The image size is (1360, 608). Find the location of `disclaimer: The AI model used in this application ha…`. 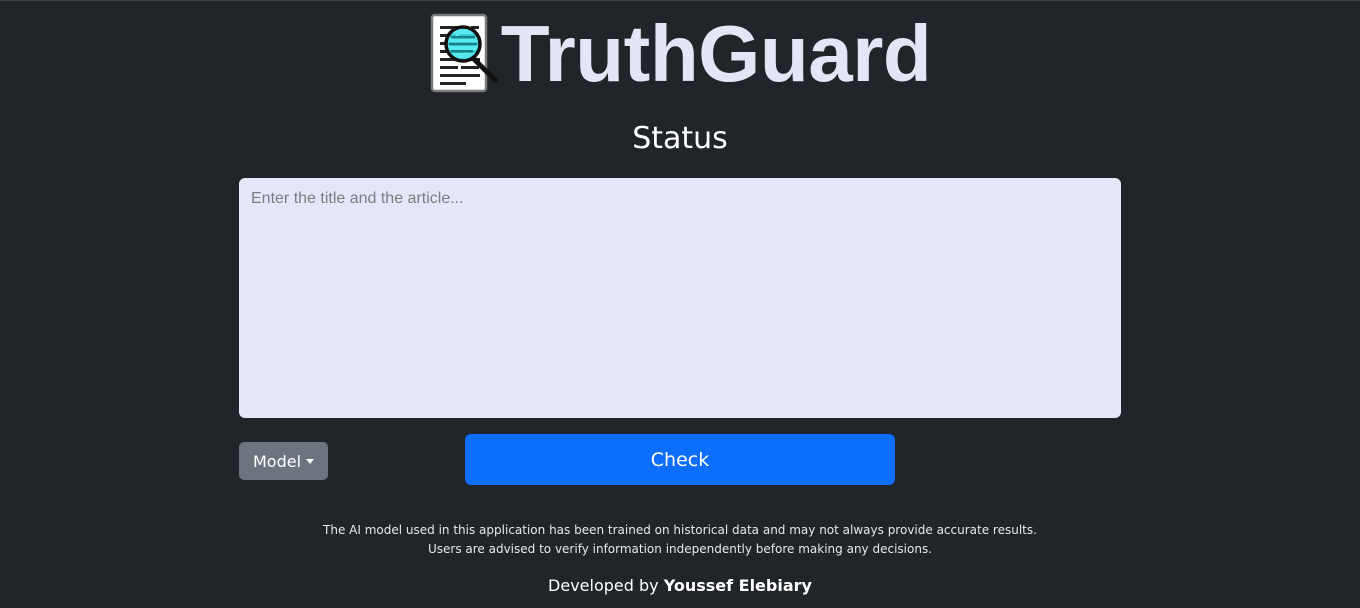

disclaimer: The AI model used in this application ha… is located at coordinates (680, 540).